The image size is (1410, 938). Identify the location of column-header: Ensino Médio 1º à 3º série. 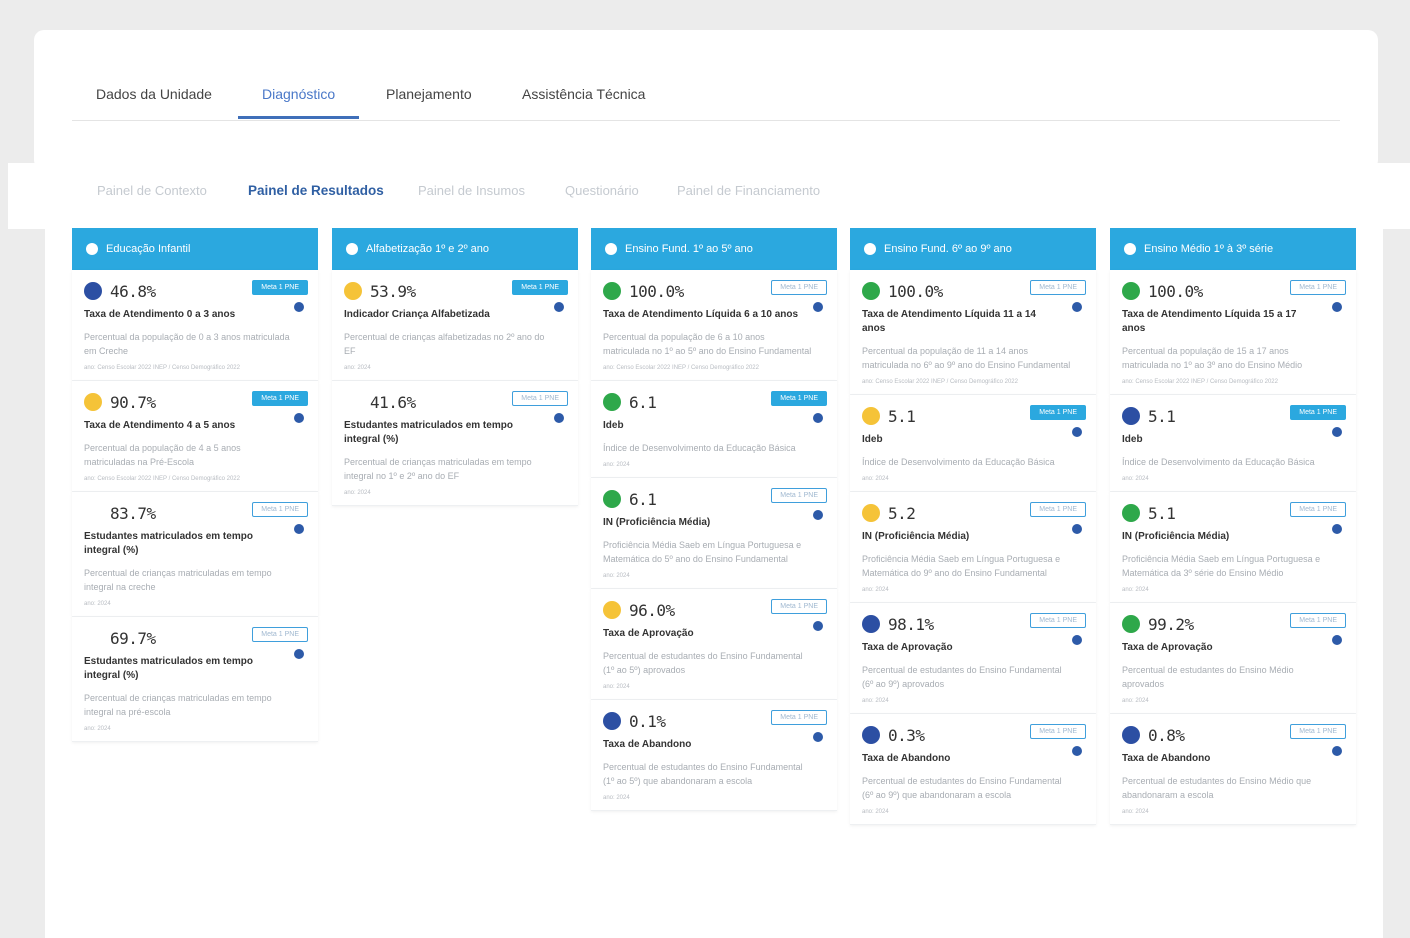
(1233, 249).